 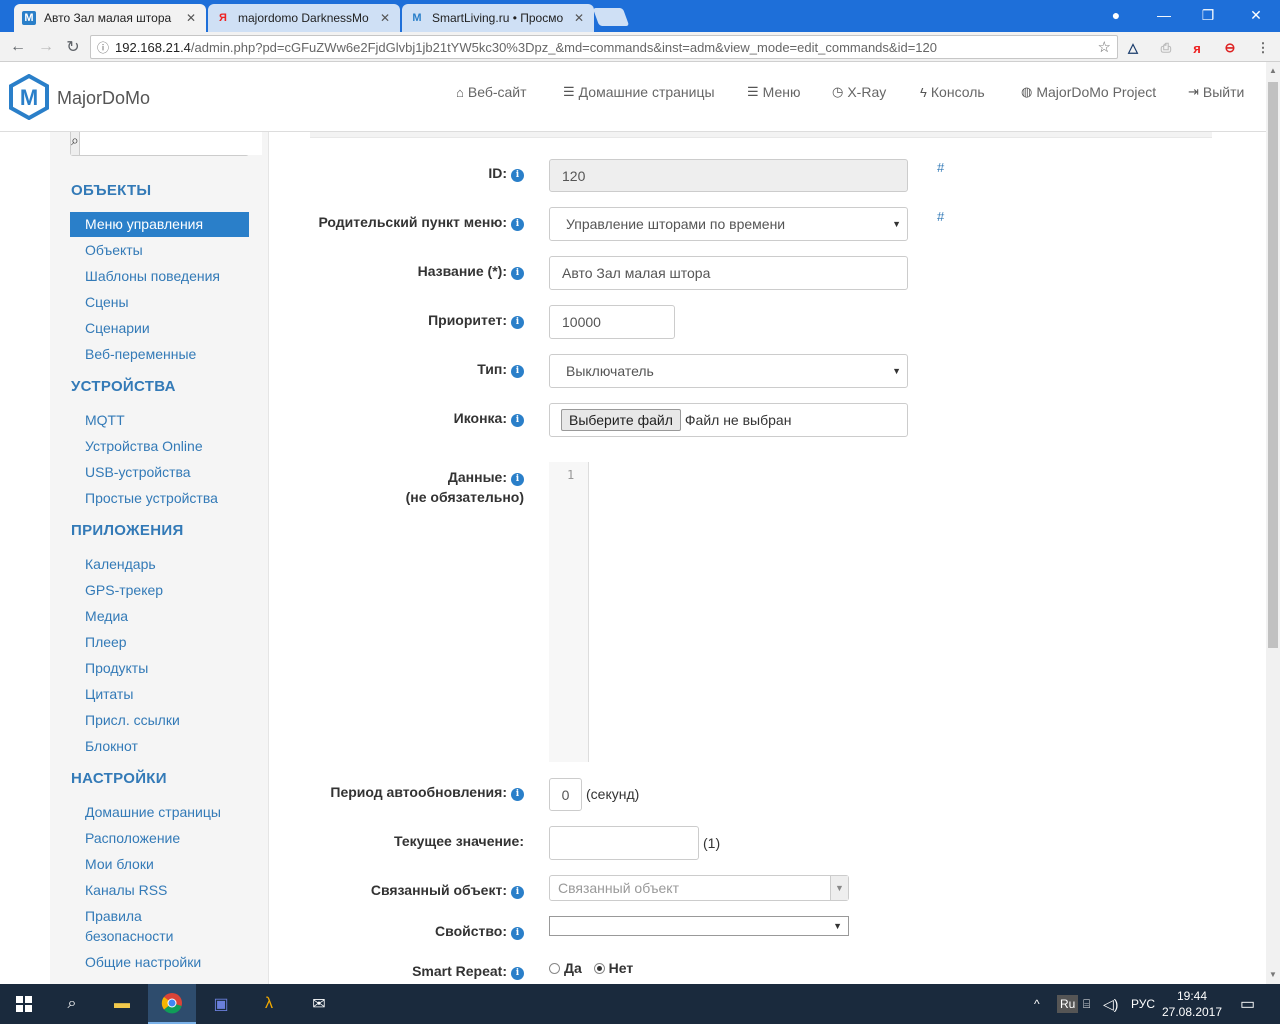 I want to click on windows-start-icon, so click(x=24, y=1004).